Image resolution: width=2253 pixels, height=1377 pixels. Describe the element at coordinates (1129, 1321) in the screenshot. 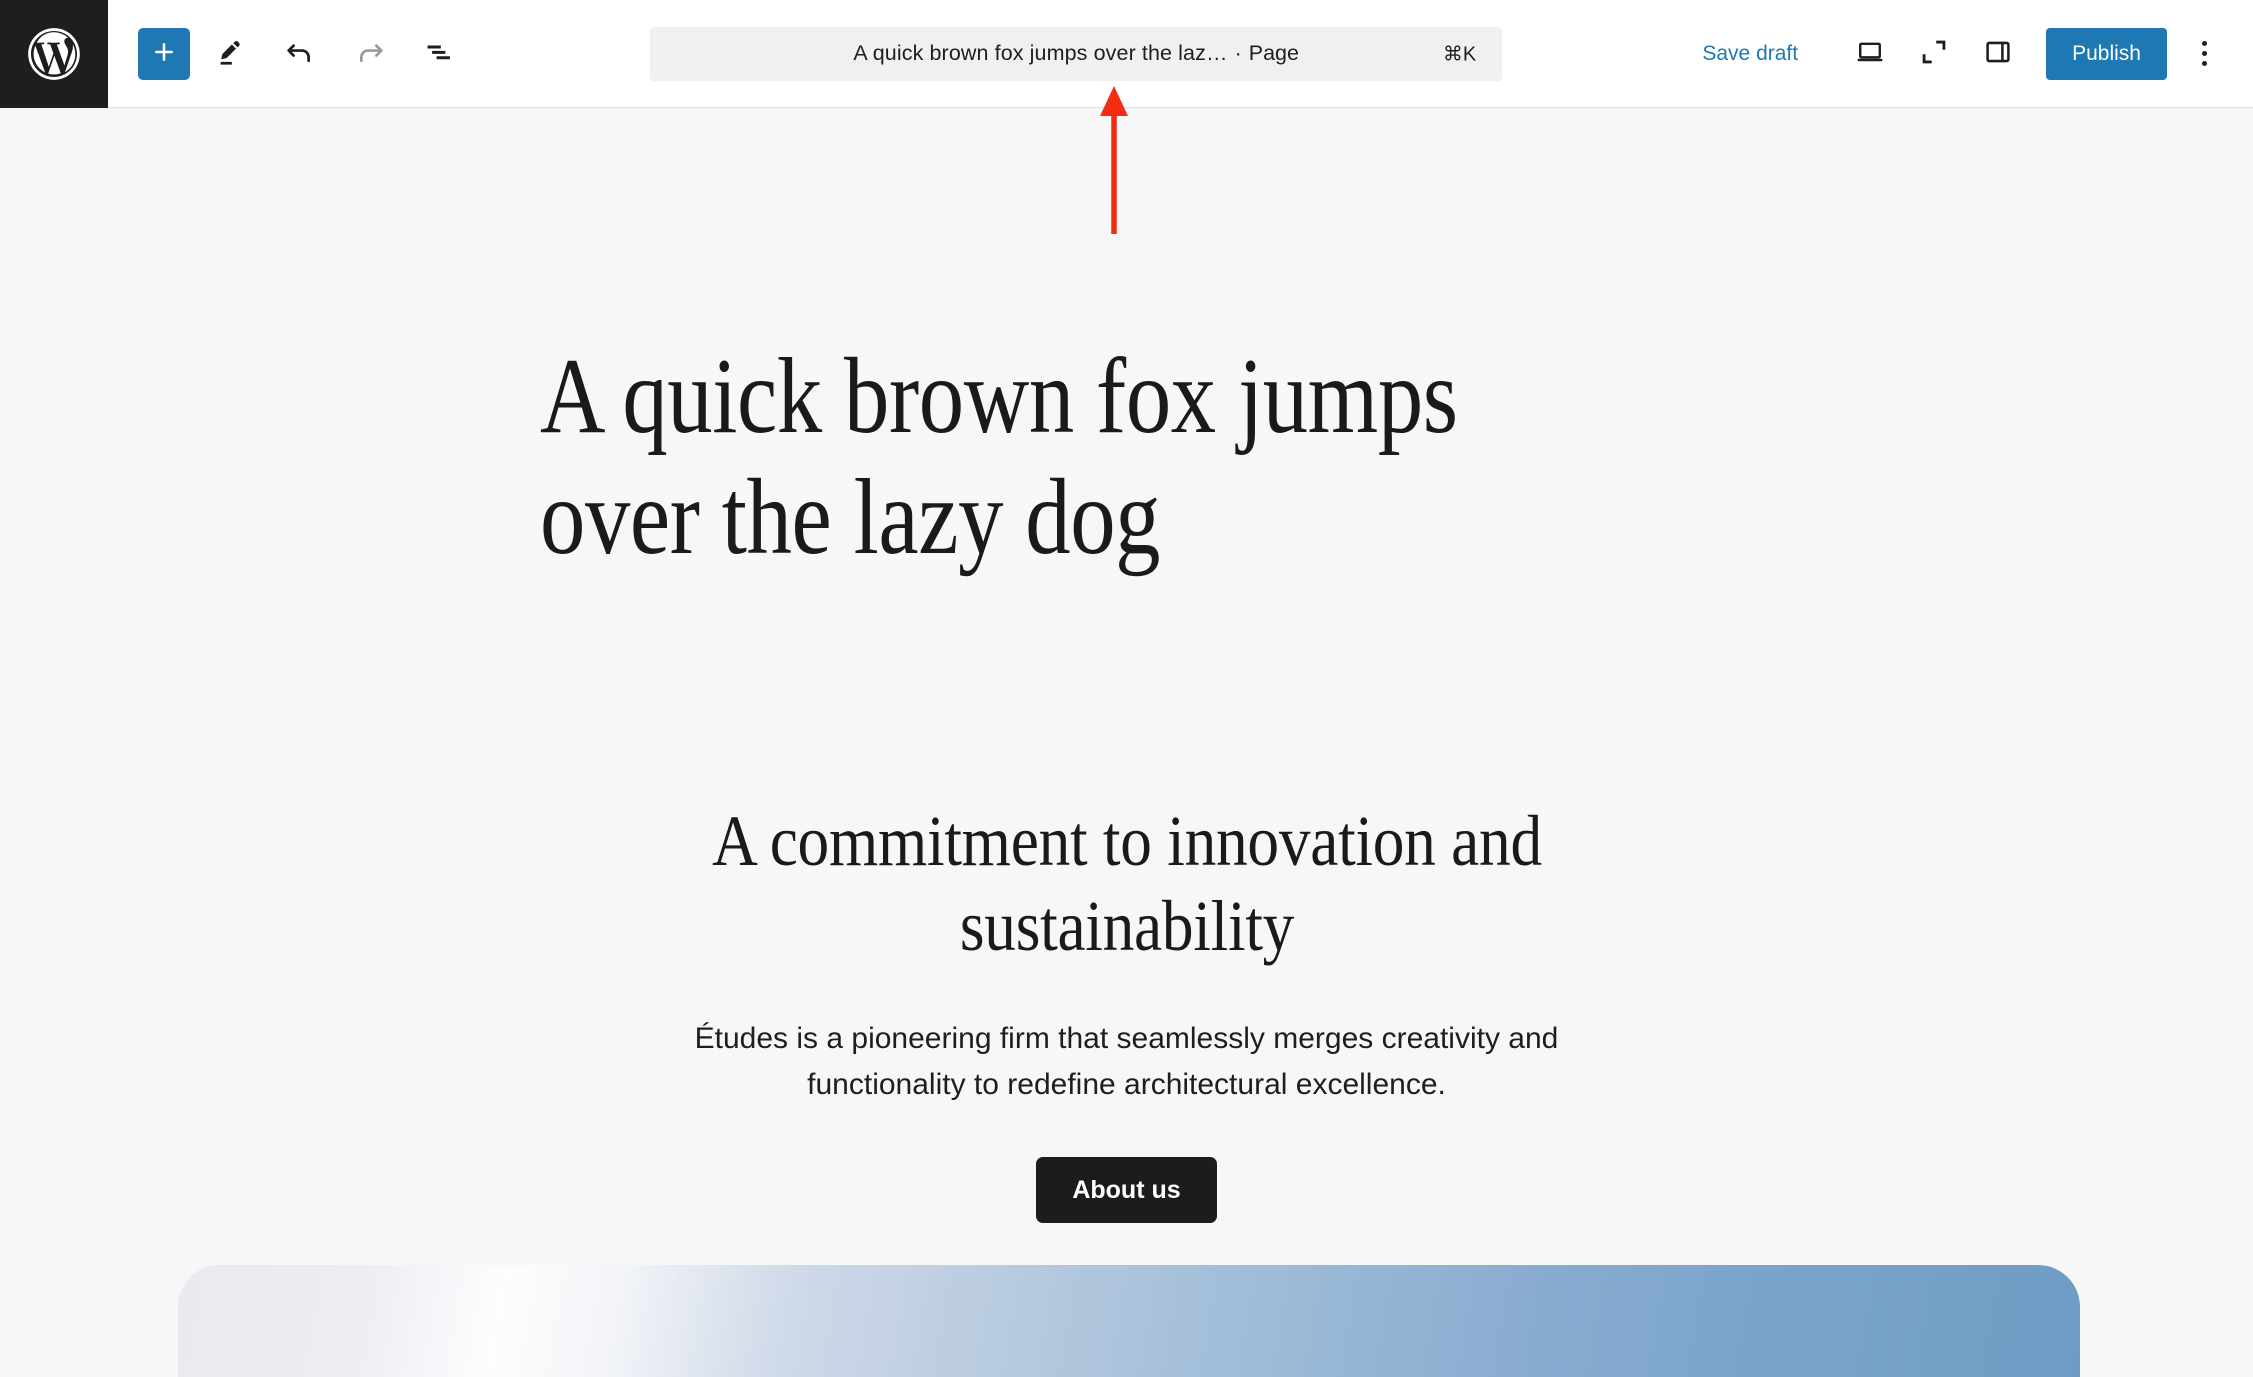

I see `hero-image-block` at that location.